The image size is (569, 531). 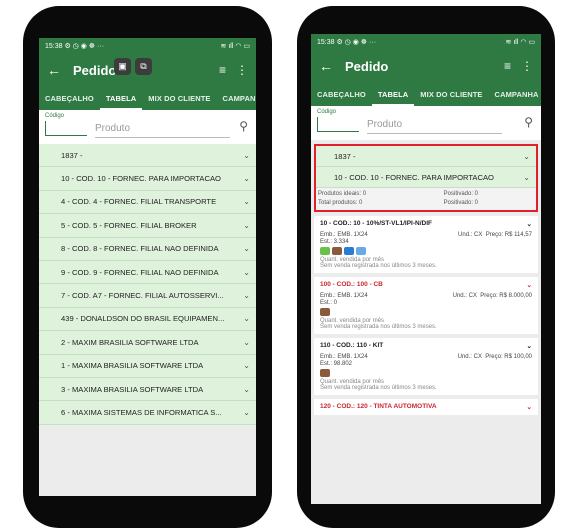 I want to click on group-item: 6 - MAXIMA SISTEMAS DE INFORMATICA S... ⌄, so click(x=147, y=413).